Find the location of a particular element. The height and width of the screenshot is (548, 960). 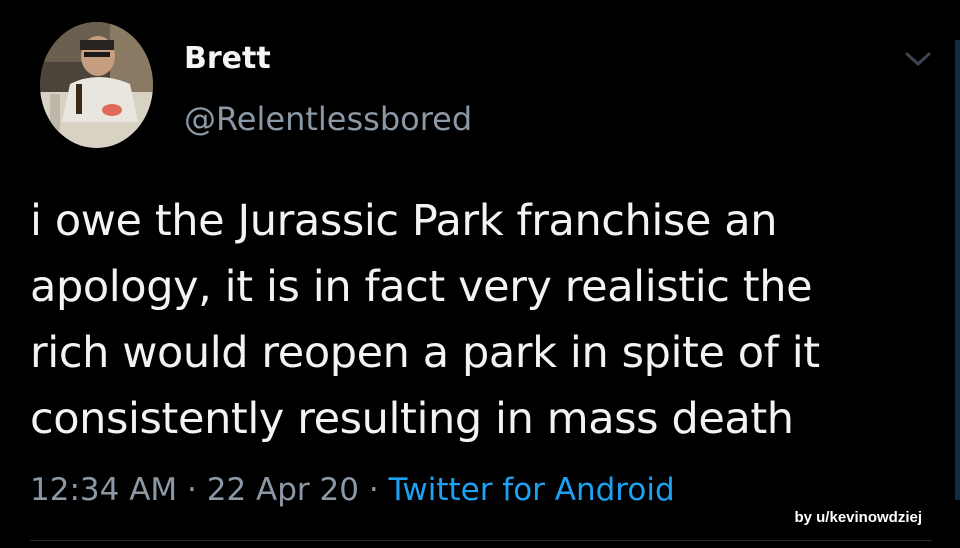

chevron-down-icon is located at coordinates (918, 59).